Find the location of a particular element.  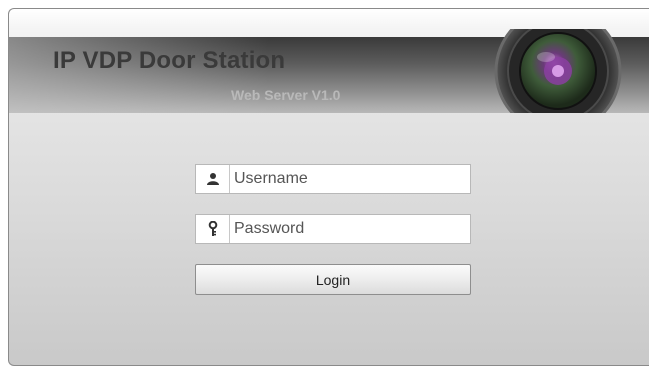

login-button: Login is located at coordinates (333, 279).